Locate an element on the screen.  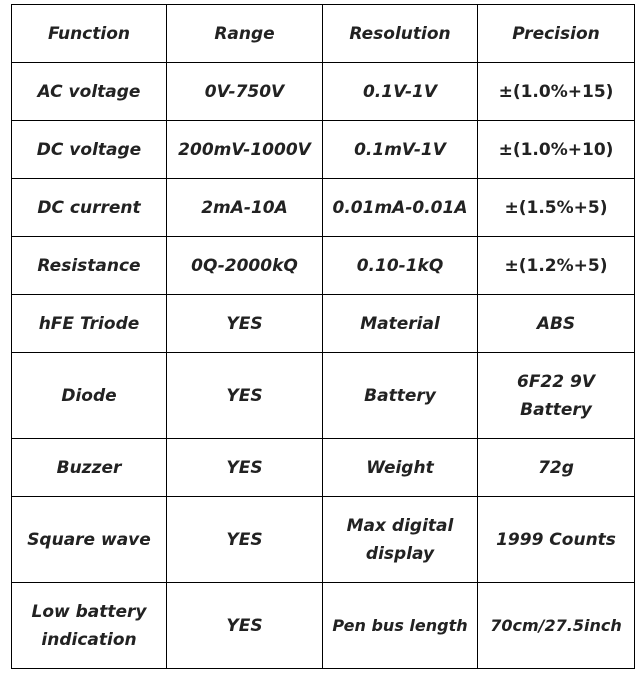
cell-precision: 70cm/27.5inch is located at coordinates (556, 625).